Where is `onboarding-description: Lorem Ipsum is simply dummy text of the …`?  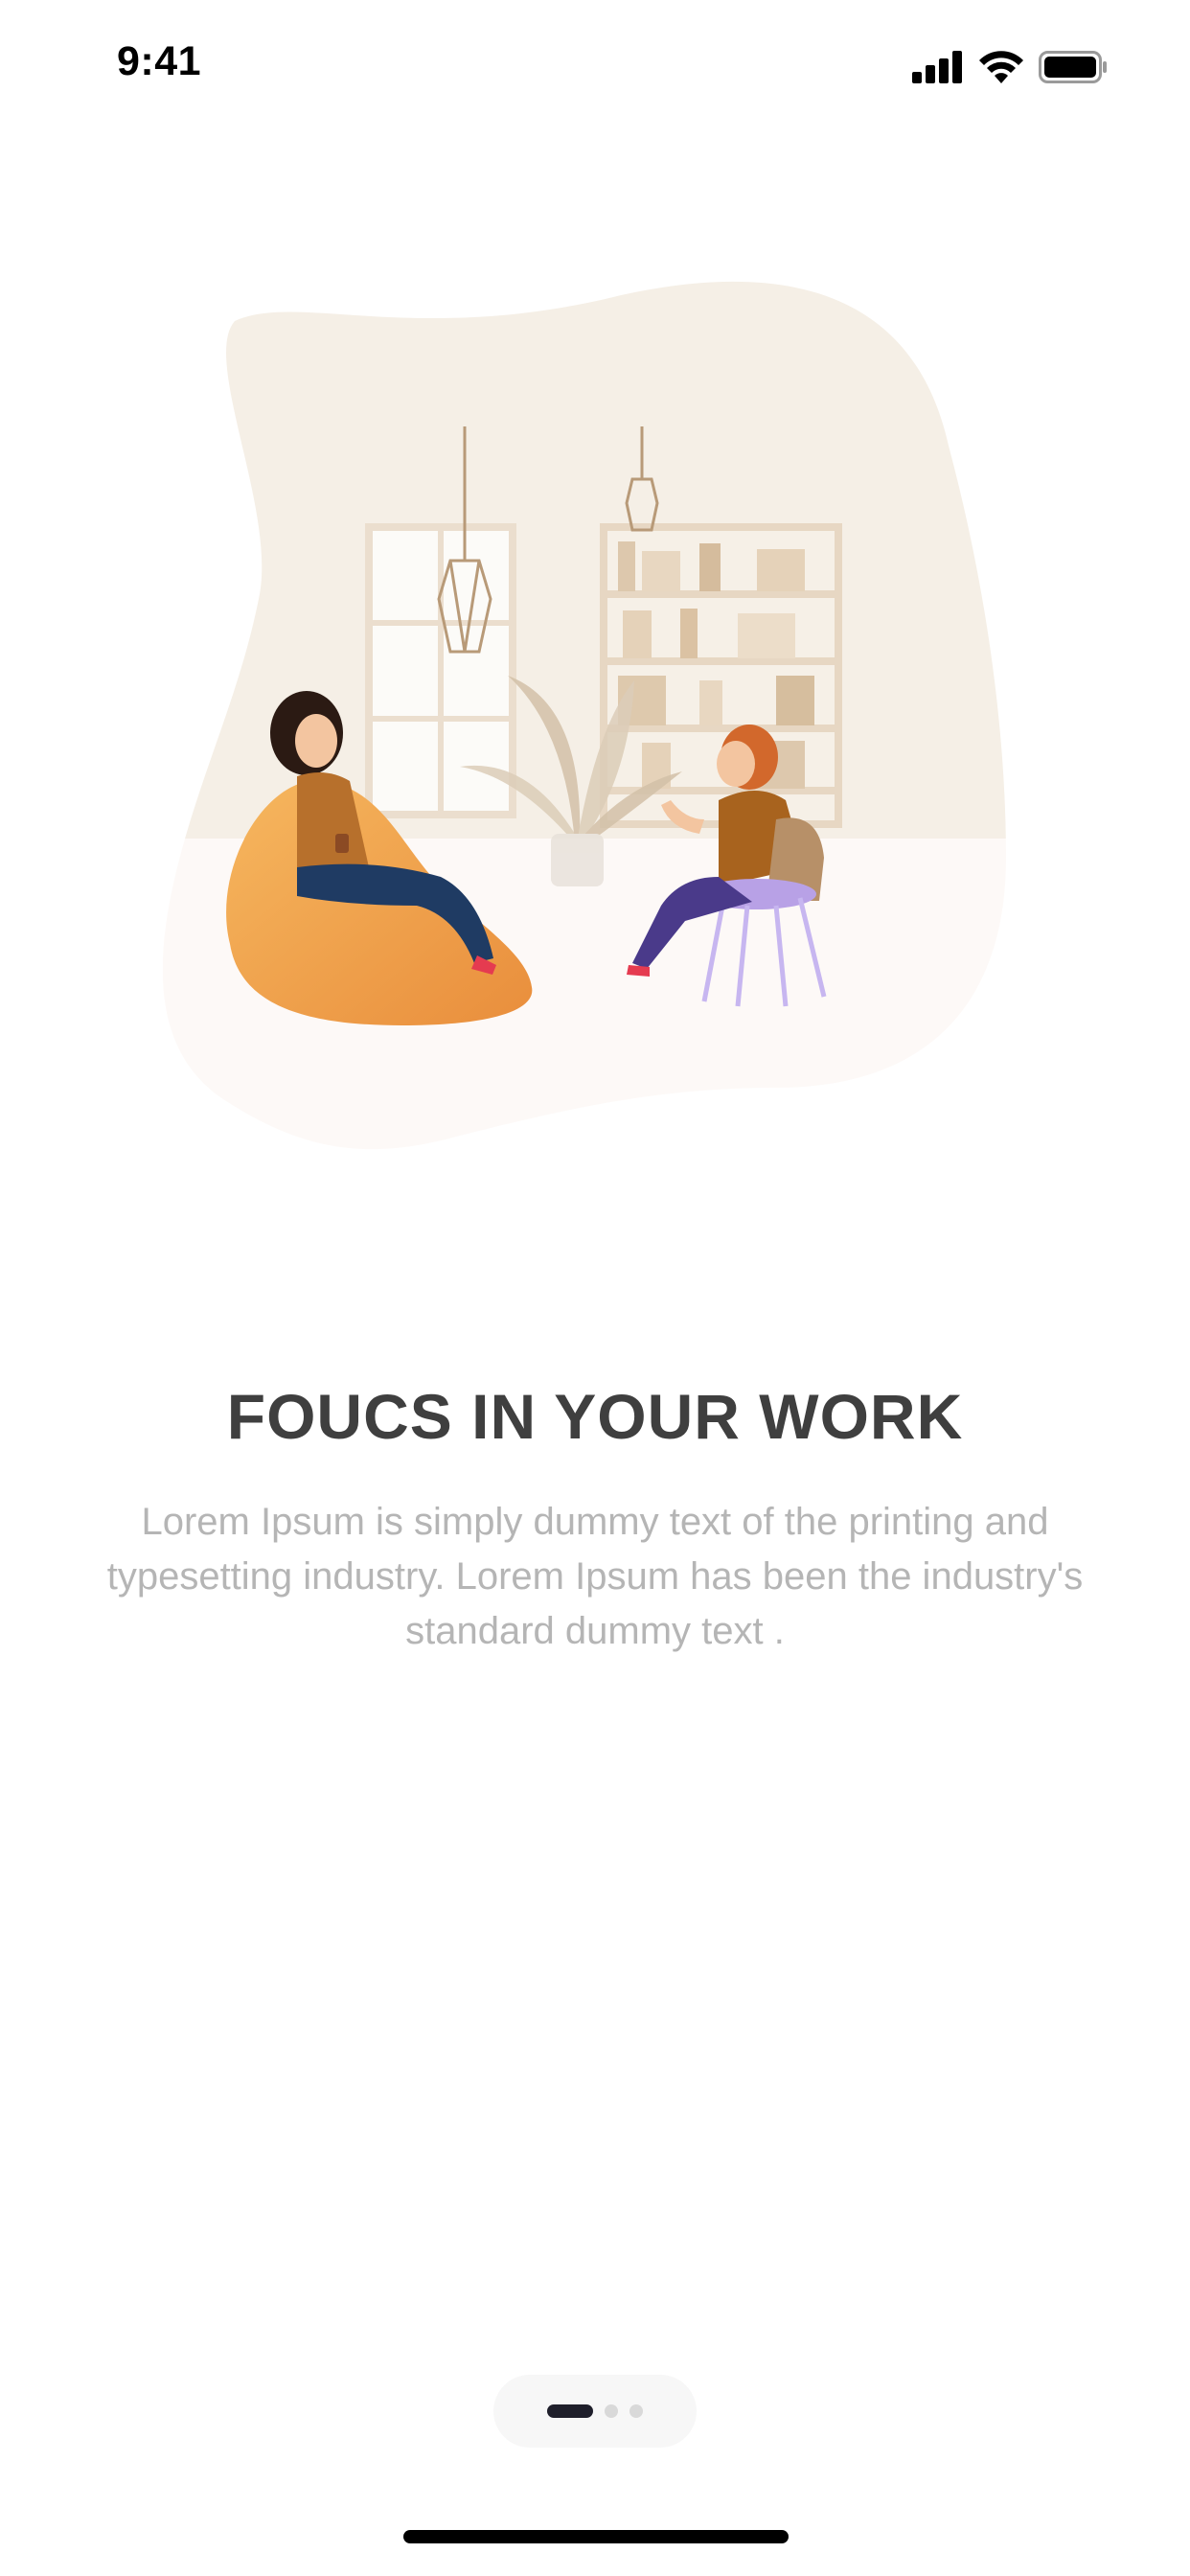 onboarding-description: Lorem Ipsum is simply dummy text of the … is located at coordinates (595, 1576).